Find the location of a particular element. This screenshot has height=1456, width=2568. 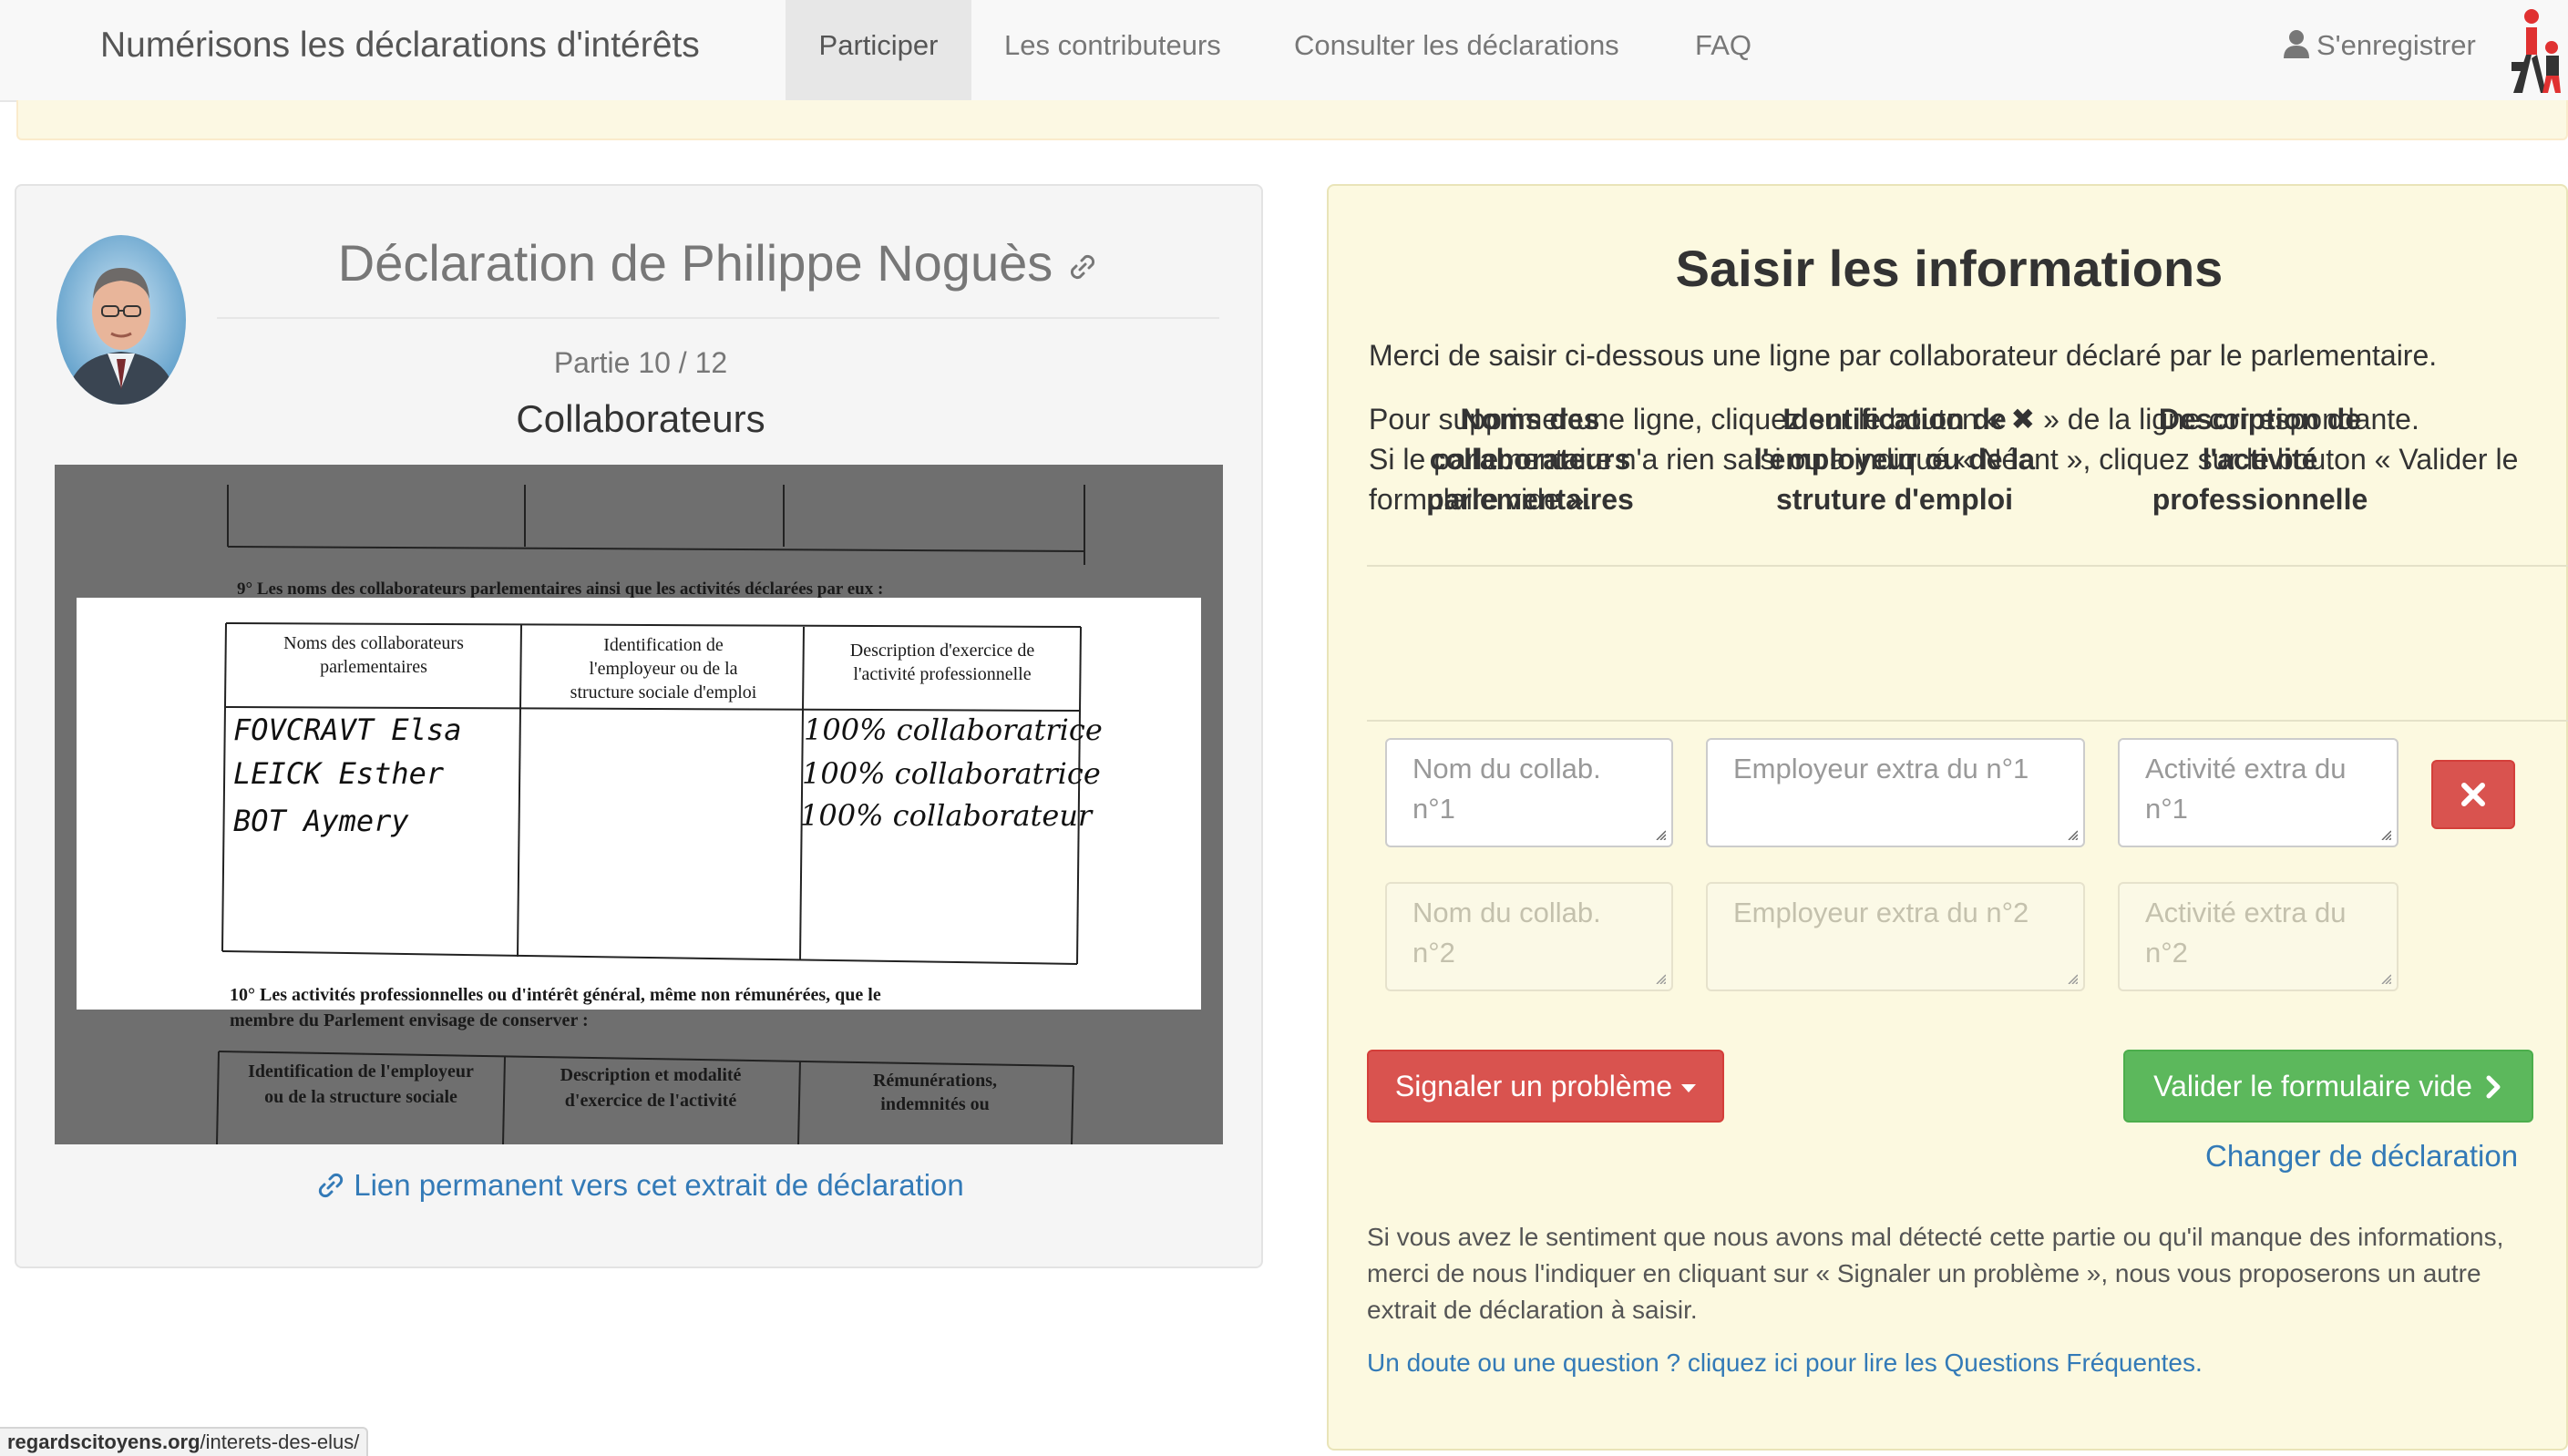

status-url-path: /interets-des-elus/ is located at coordinates (280, 1441).